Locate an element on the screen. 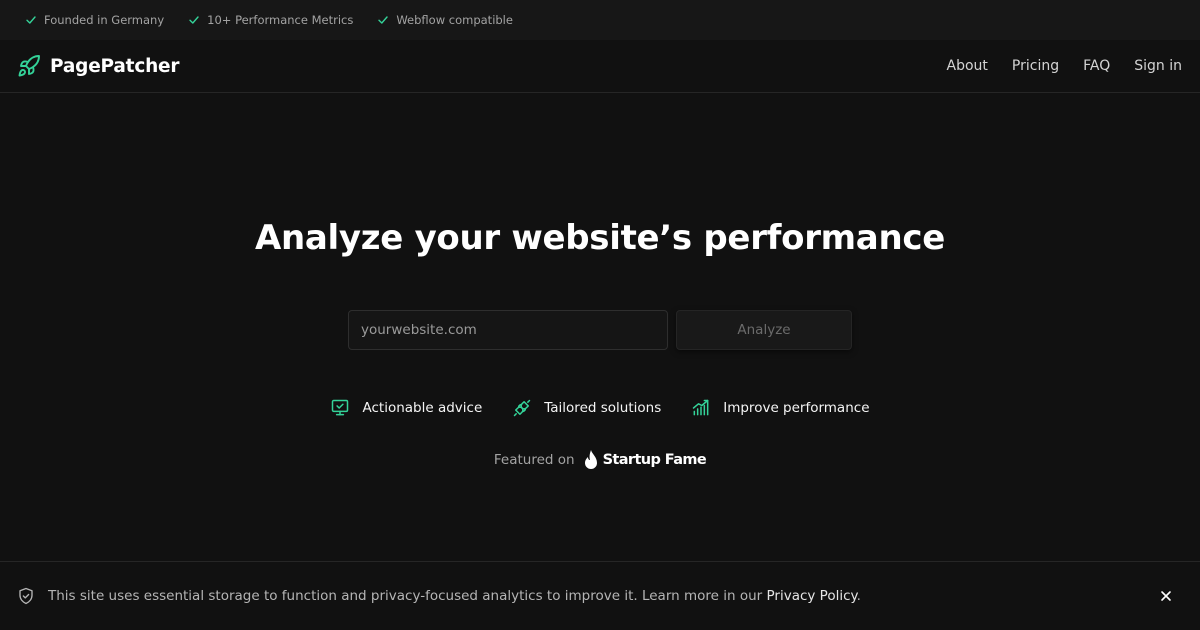  site-header: PagePatcher About Pricing FAQ Sign in is located at coordinates (600, 66).